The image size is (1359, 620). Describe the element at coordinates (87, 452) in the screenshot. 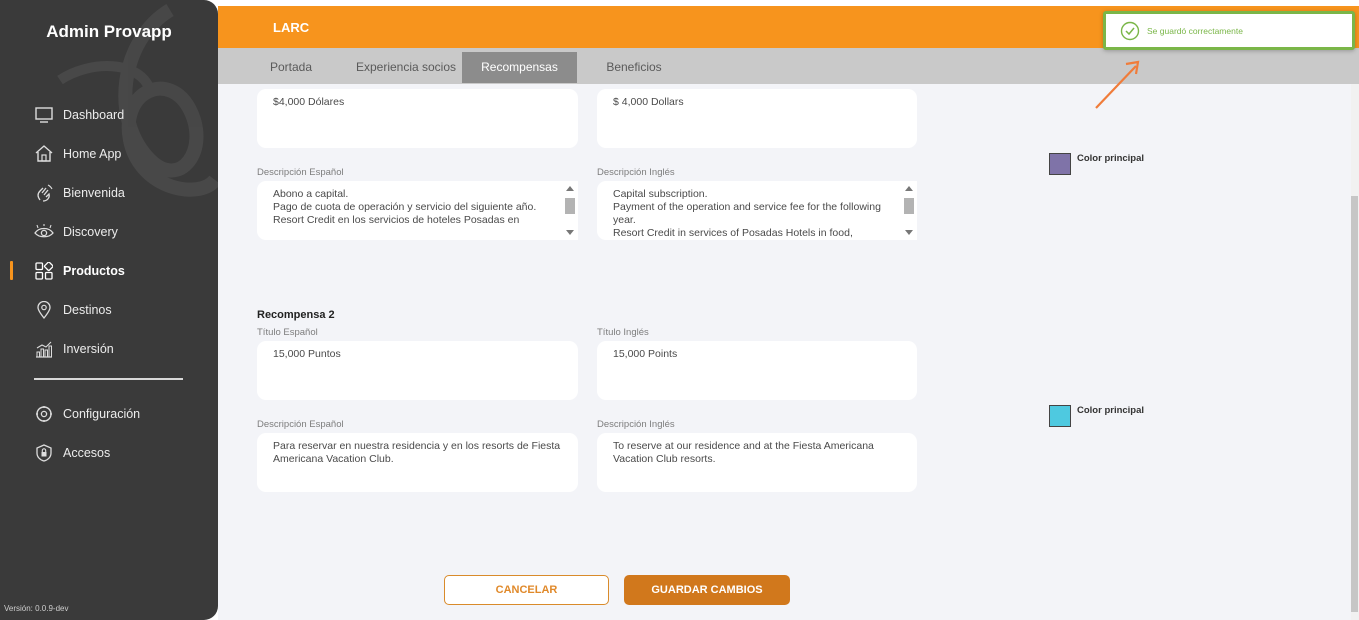

I see `sidebar-item-label: Accesos` at that location.